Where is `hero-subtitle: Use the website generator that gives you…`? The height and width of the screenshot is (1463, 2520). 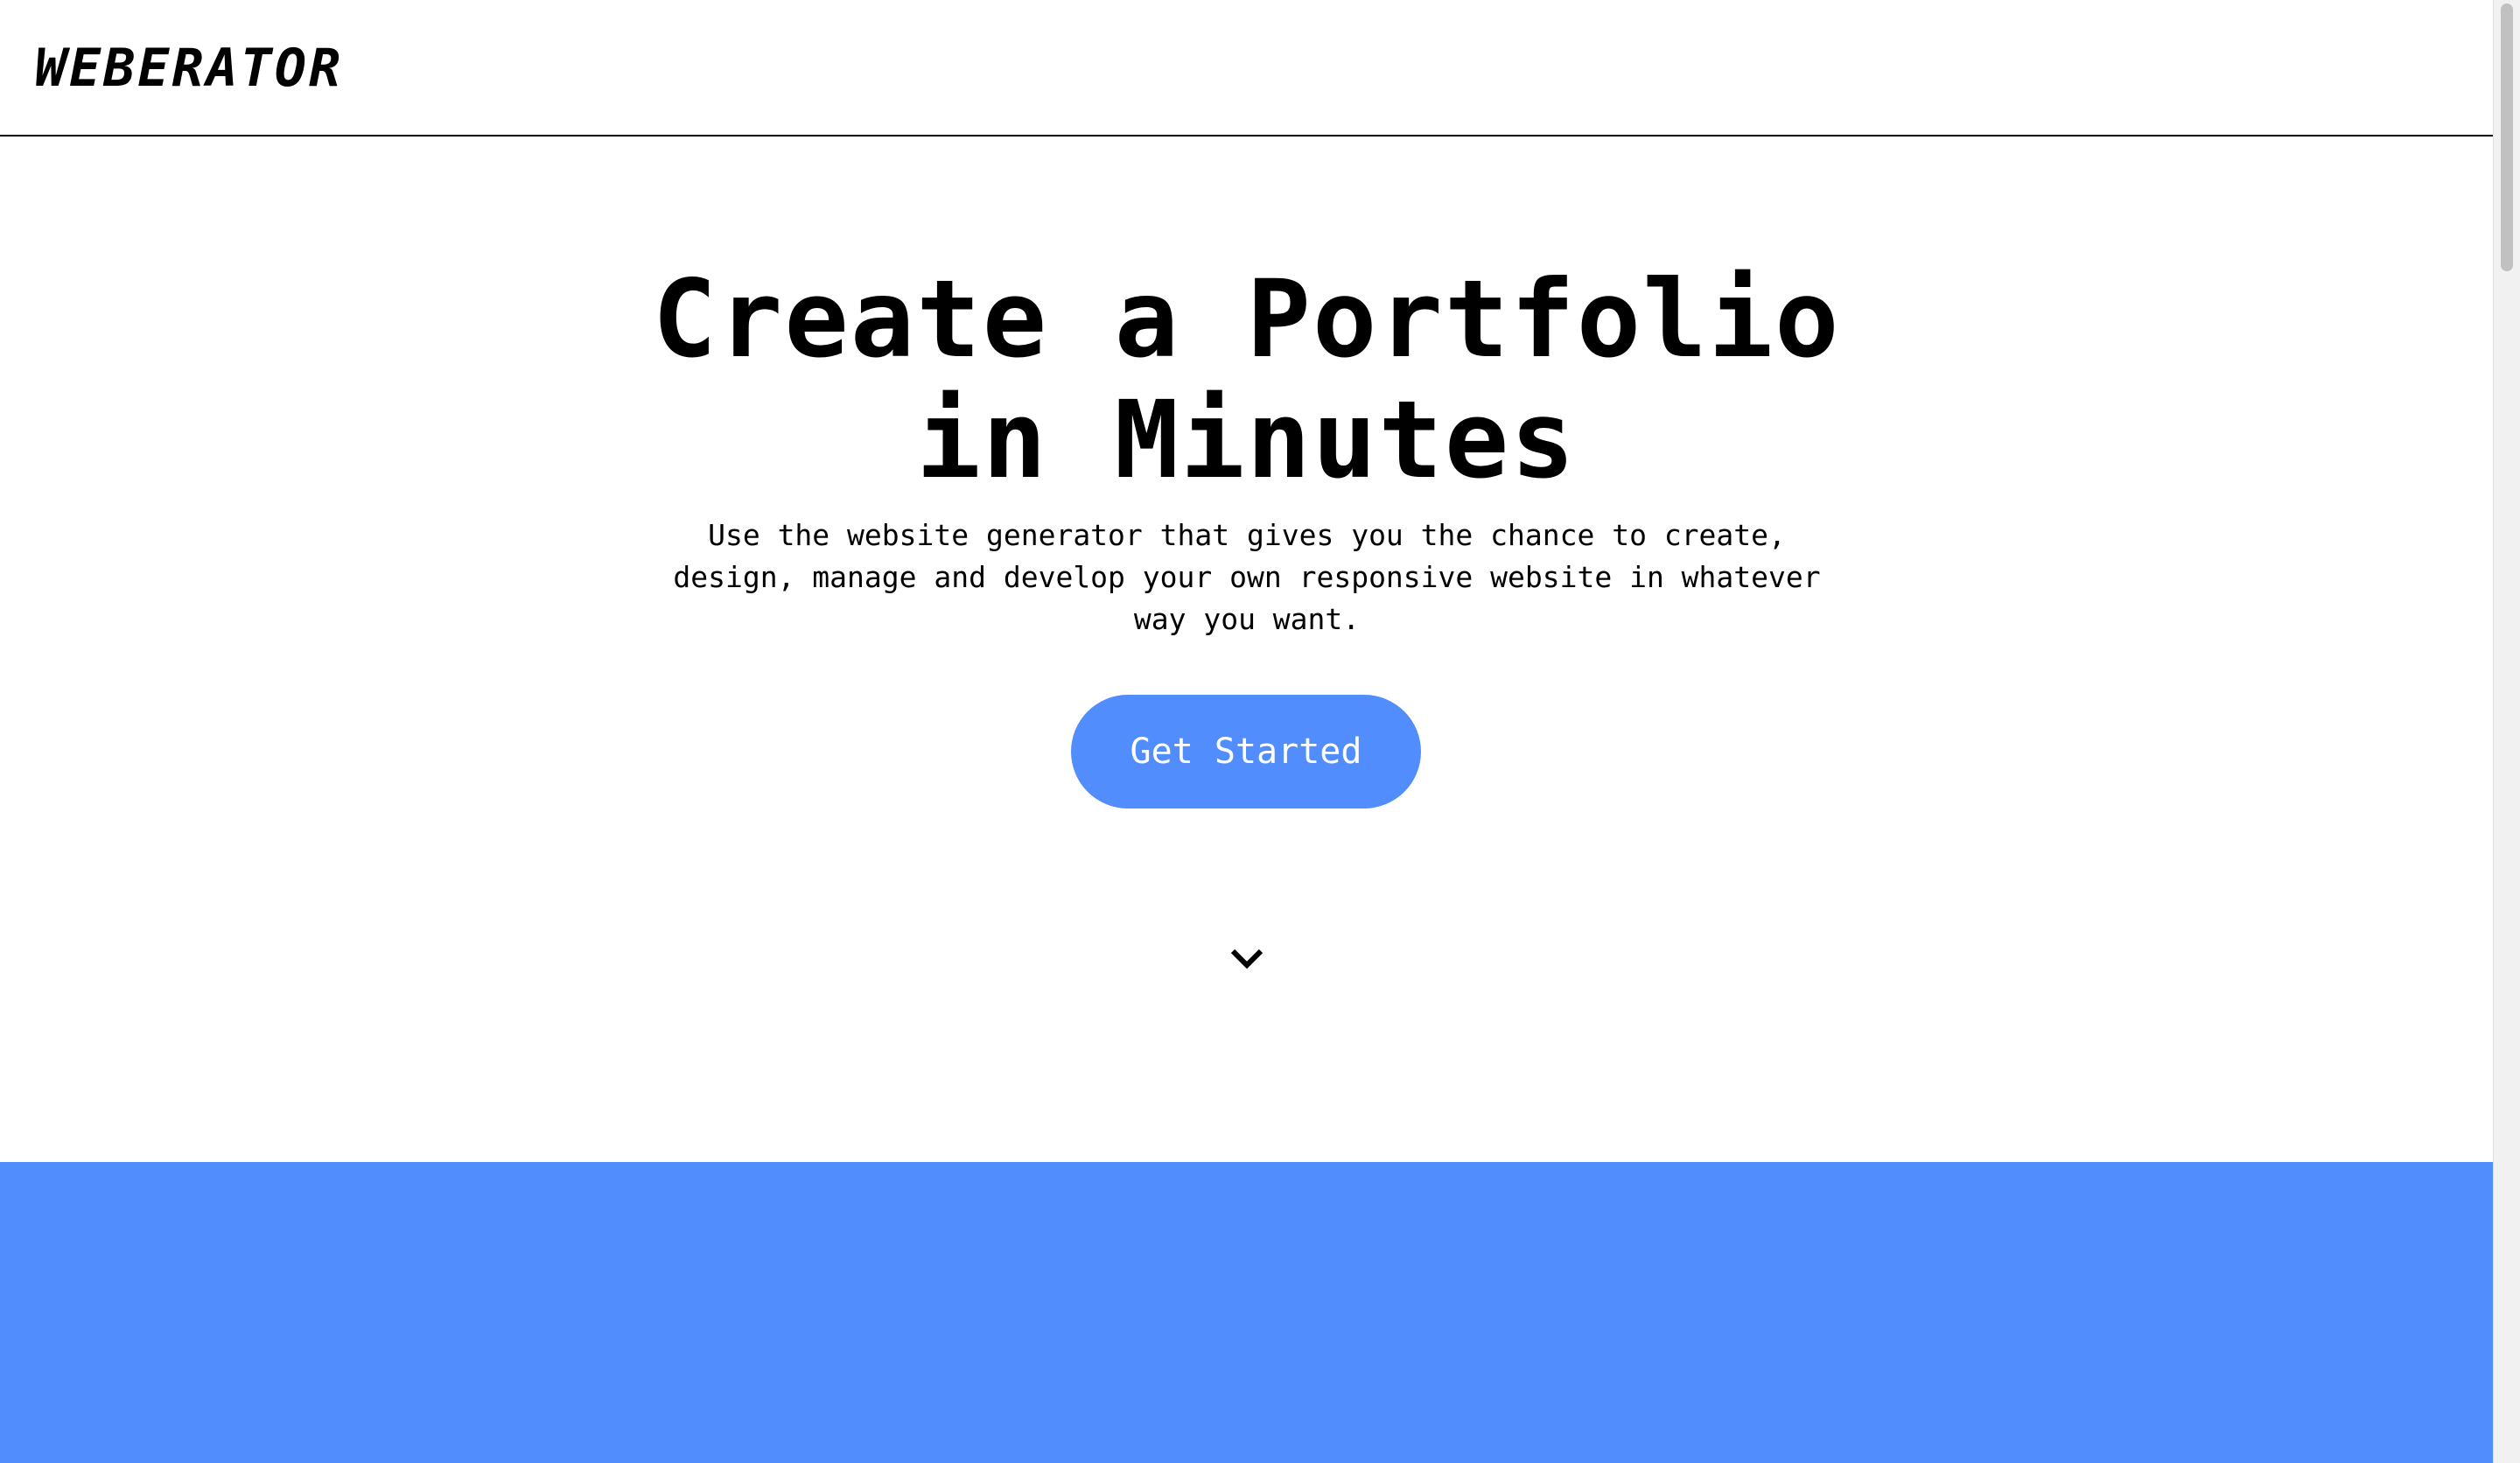 hero-subtitle: Use the website generator that gives you… is located at coordinates (1247, 577).